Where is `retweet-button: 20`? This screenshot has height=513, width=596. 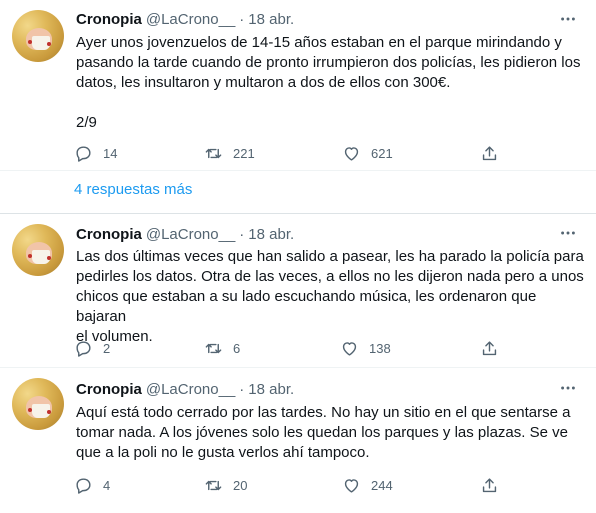 retweet-button: 20 is located at coordinates (225, 485).